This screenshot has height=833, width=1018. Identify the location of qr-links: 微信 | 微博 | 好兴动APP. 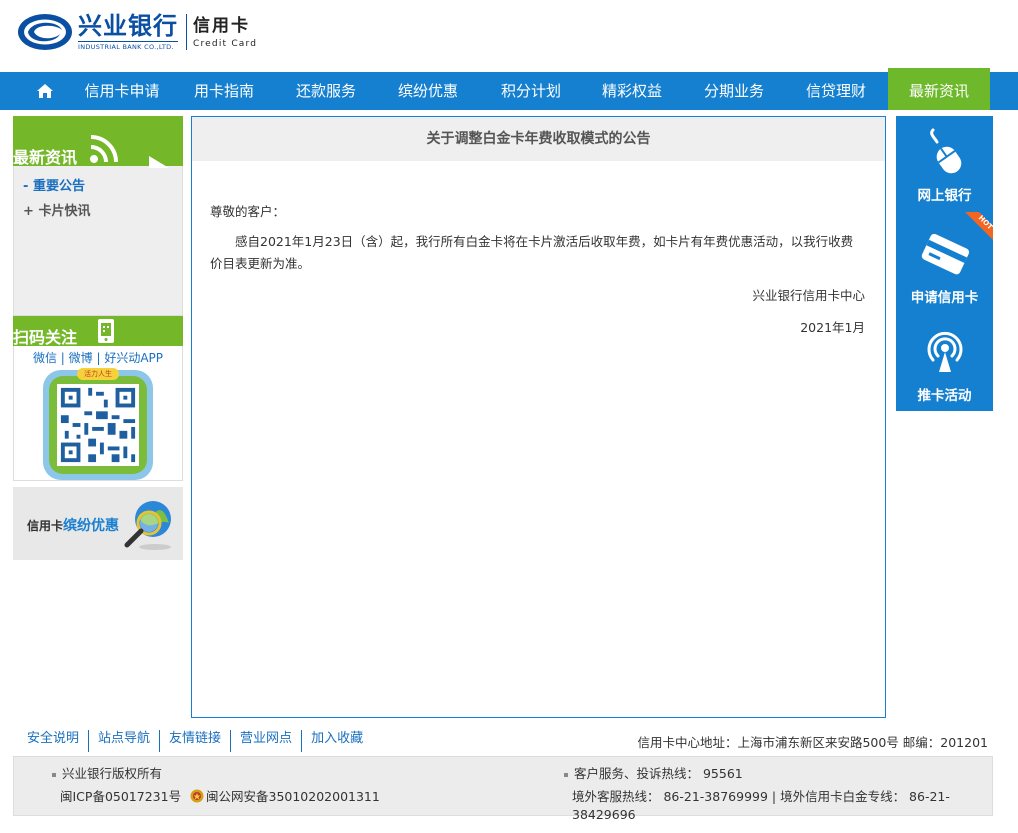
(98, 356).